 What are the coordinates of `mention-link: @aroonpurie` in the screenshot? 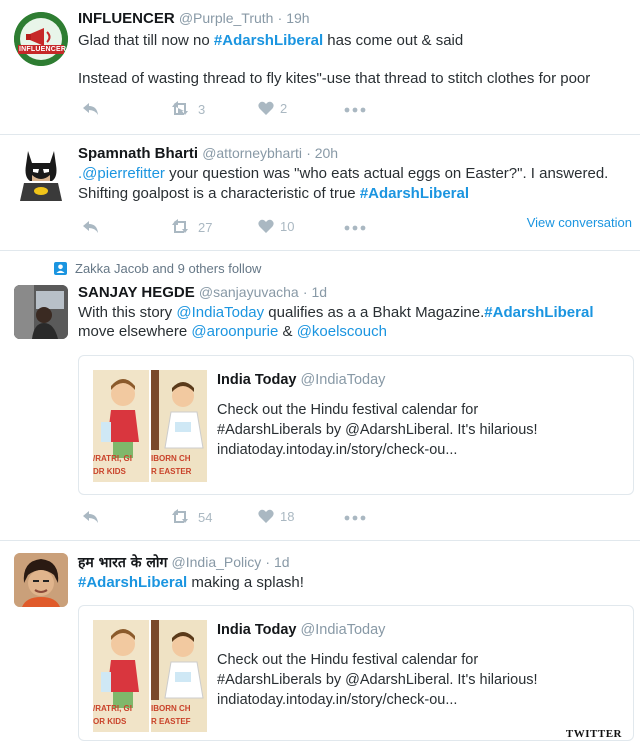 It's located at (234, 331).